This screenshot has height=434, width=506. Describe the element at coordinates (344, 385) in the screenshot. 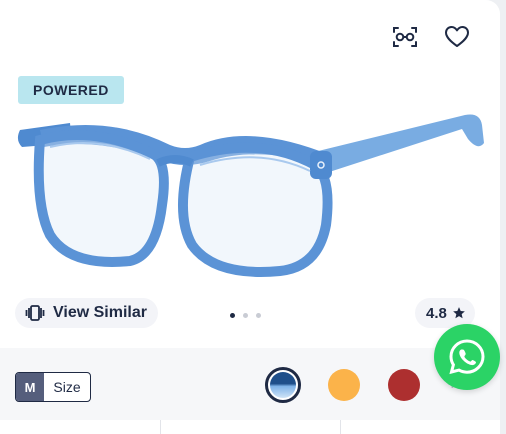

I see `color-swatch-yellow` at that location.